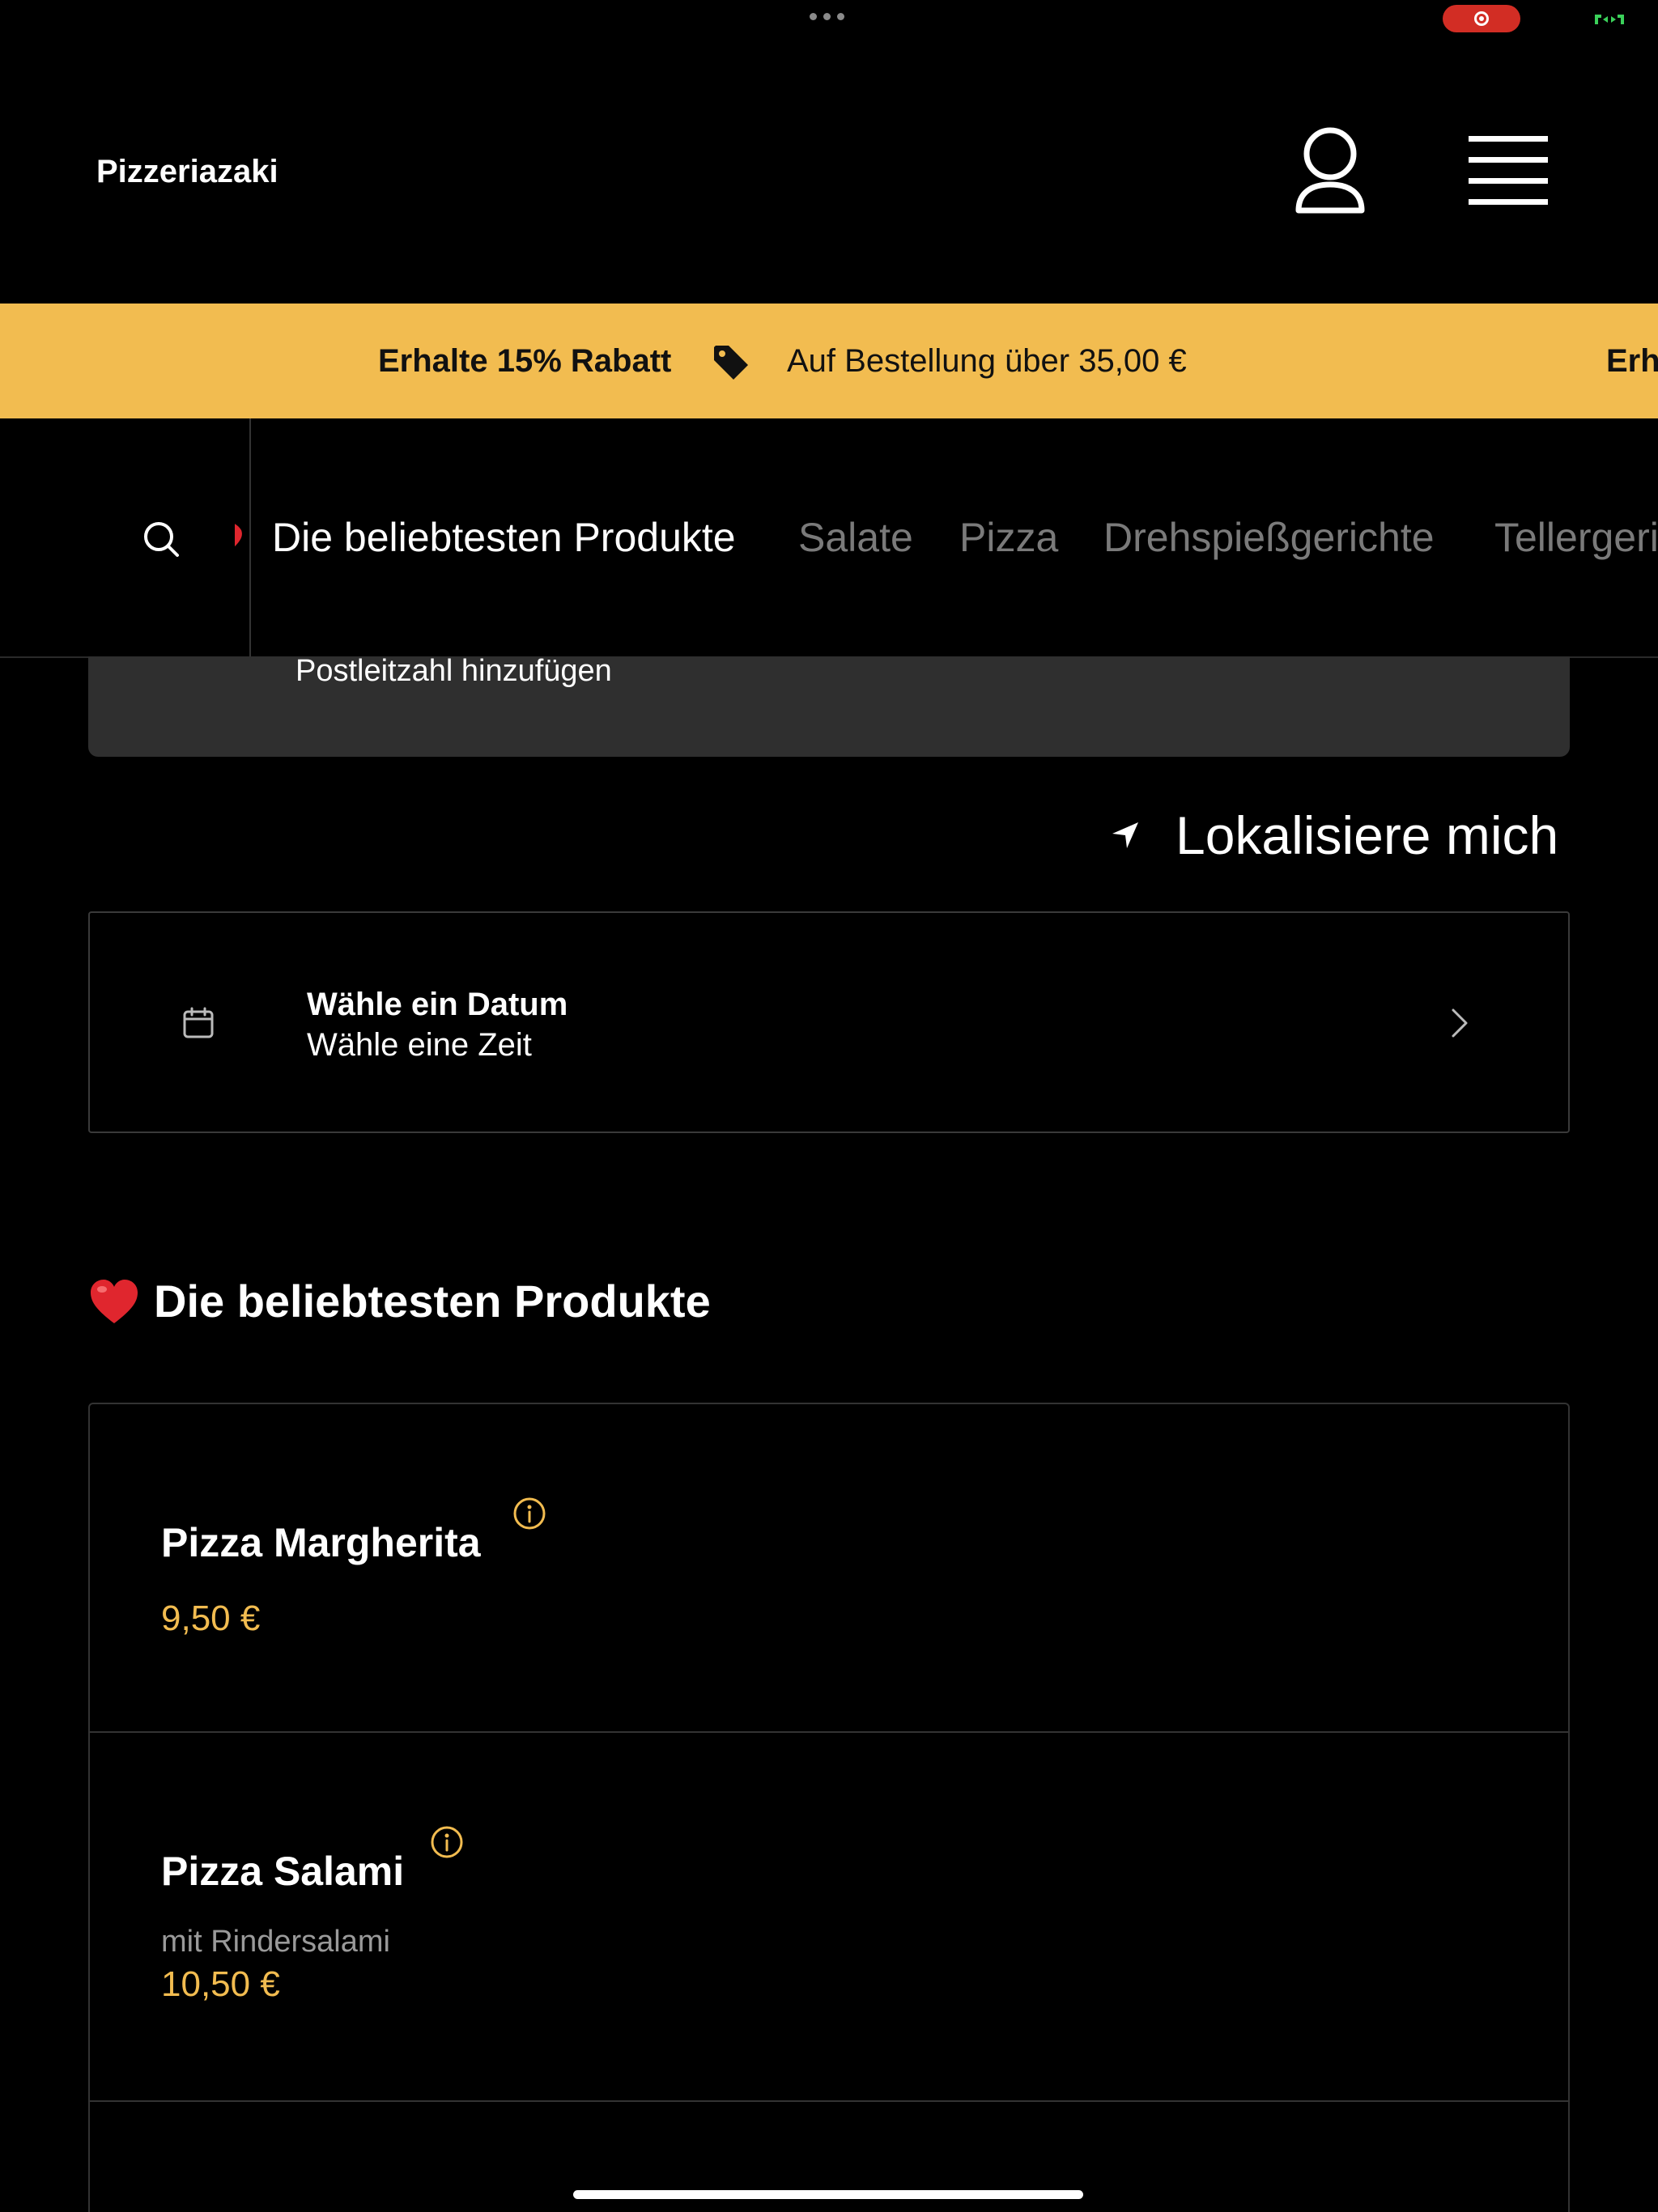 This screenshot has height=2212, width=1658. Describe the element at coordinates (321, 1542) in the screenshot. I see `product-name: Pizza Margherita` at that location.